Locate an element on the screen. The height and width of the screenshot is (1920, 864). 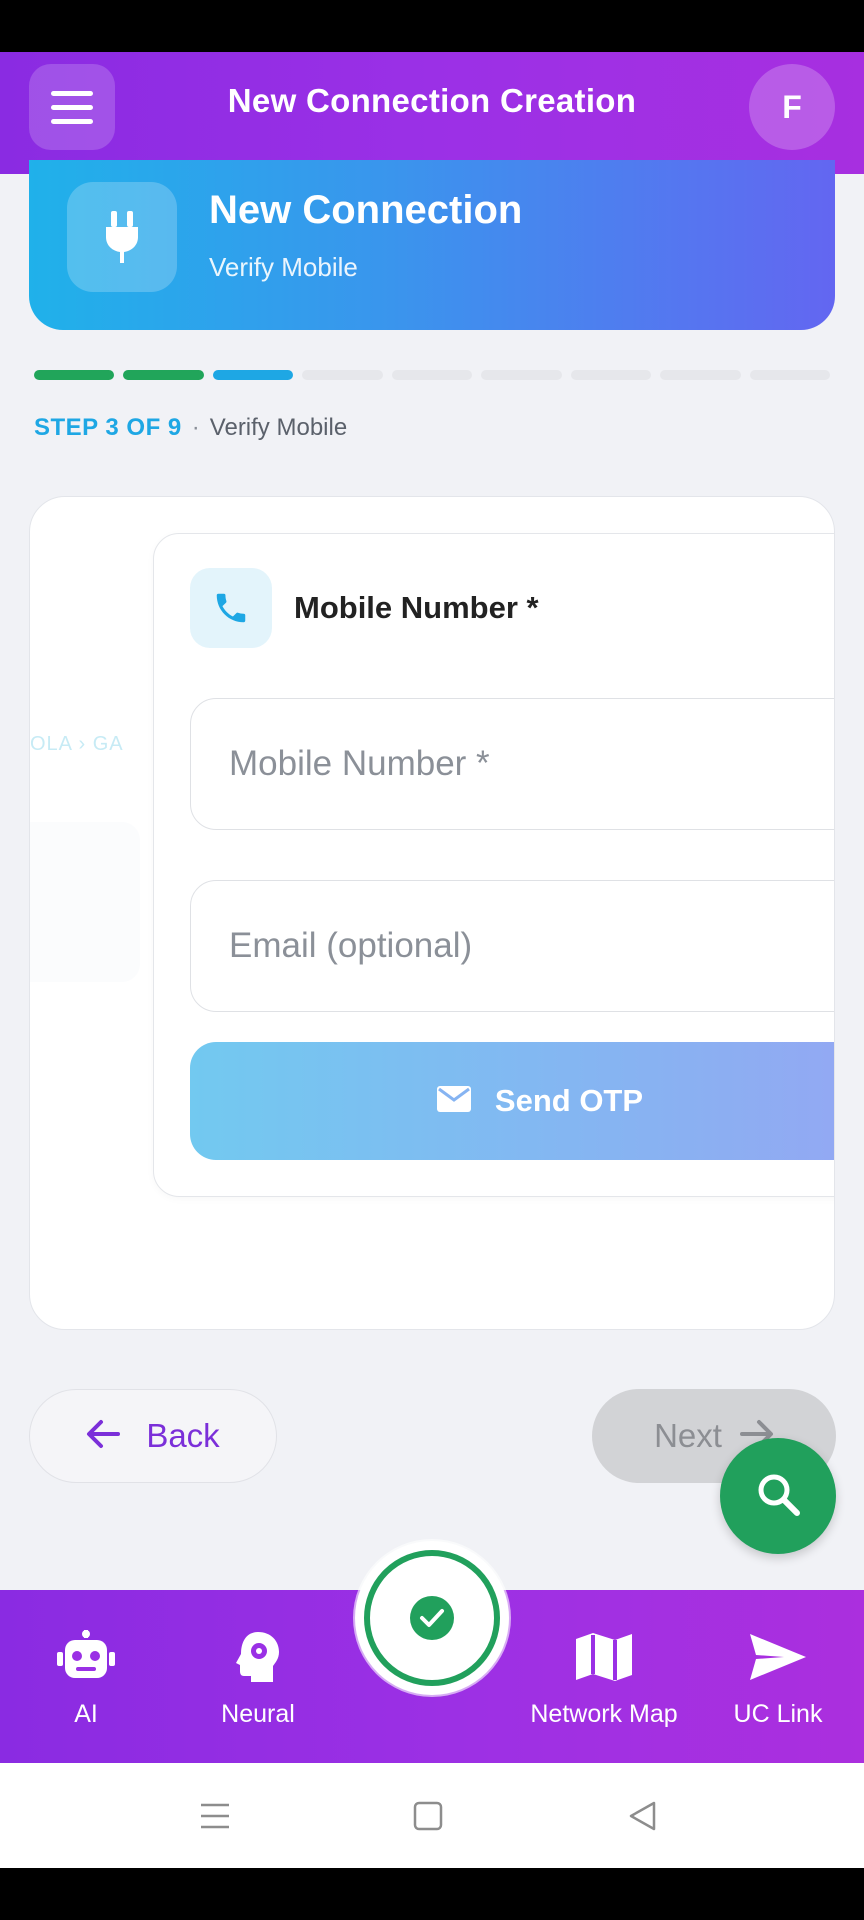
app-header: New Connection Creation F is located at coordinates (432, 113).